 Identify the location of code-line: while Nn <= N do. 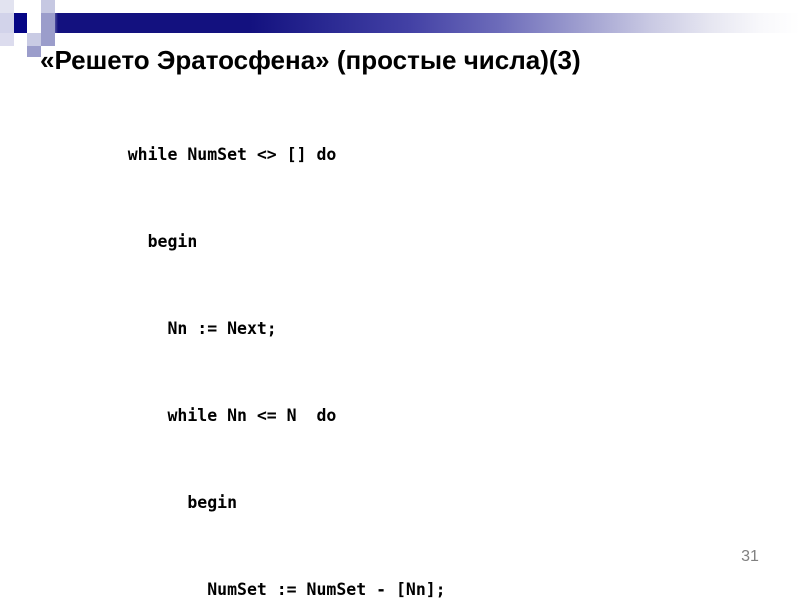
(212, 415).